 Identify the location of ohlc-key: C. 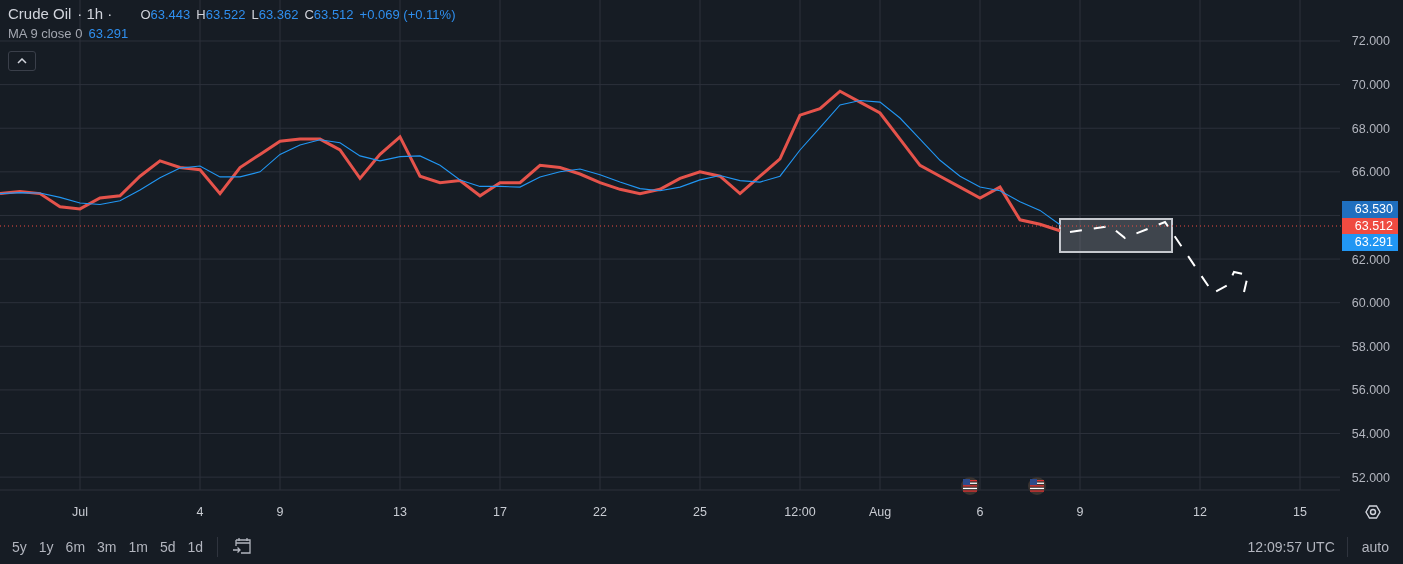
(309, 14).